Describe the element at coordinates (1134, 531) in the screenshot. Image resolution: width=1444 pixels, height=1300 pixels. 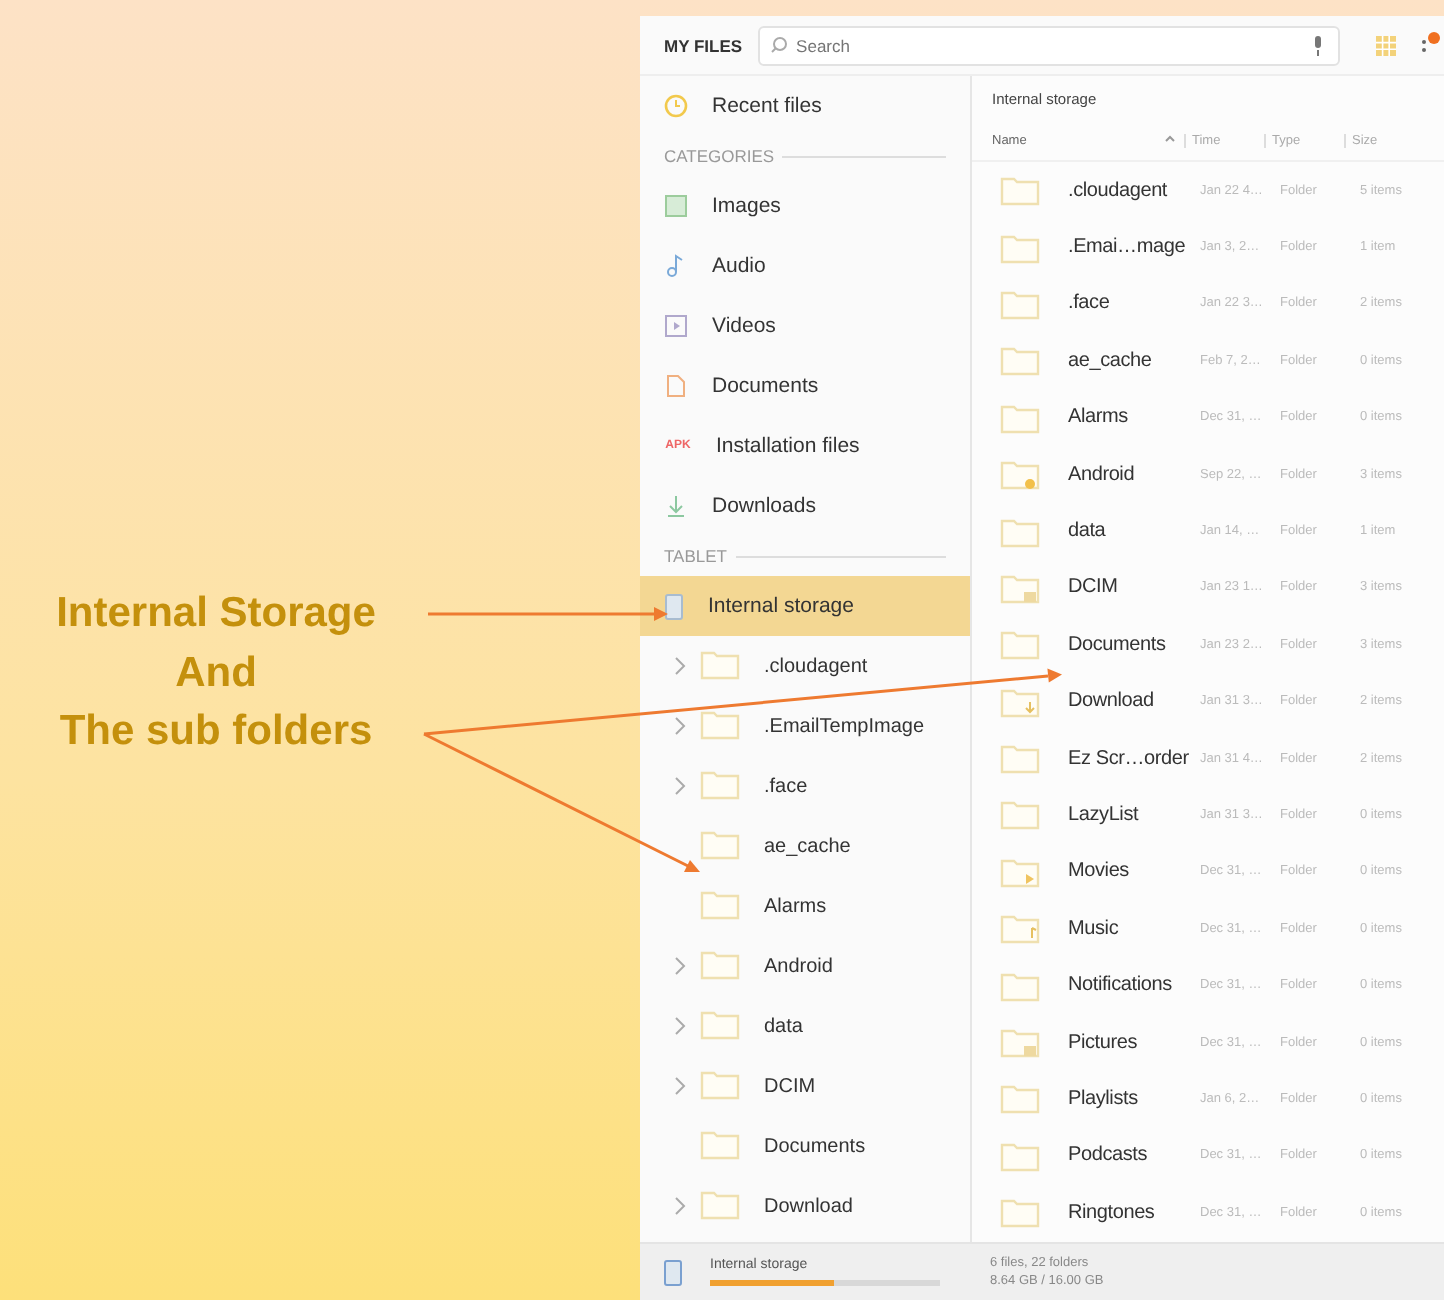
I see `file-name: data` at that location.